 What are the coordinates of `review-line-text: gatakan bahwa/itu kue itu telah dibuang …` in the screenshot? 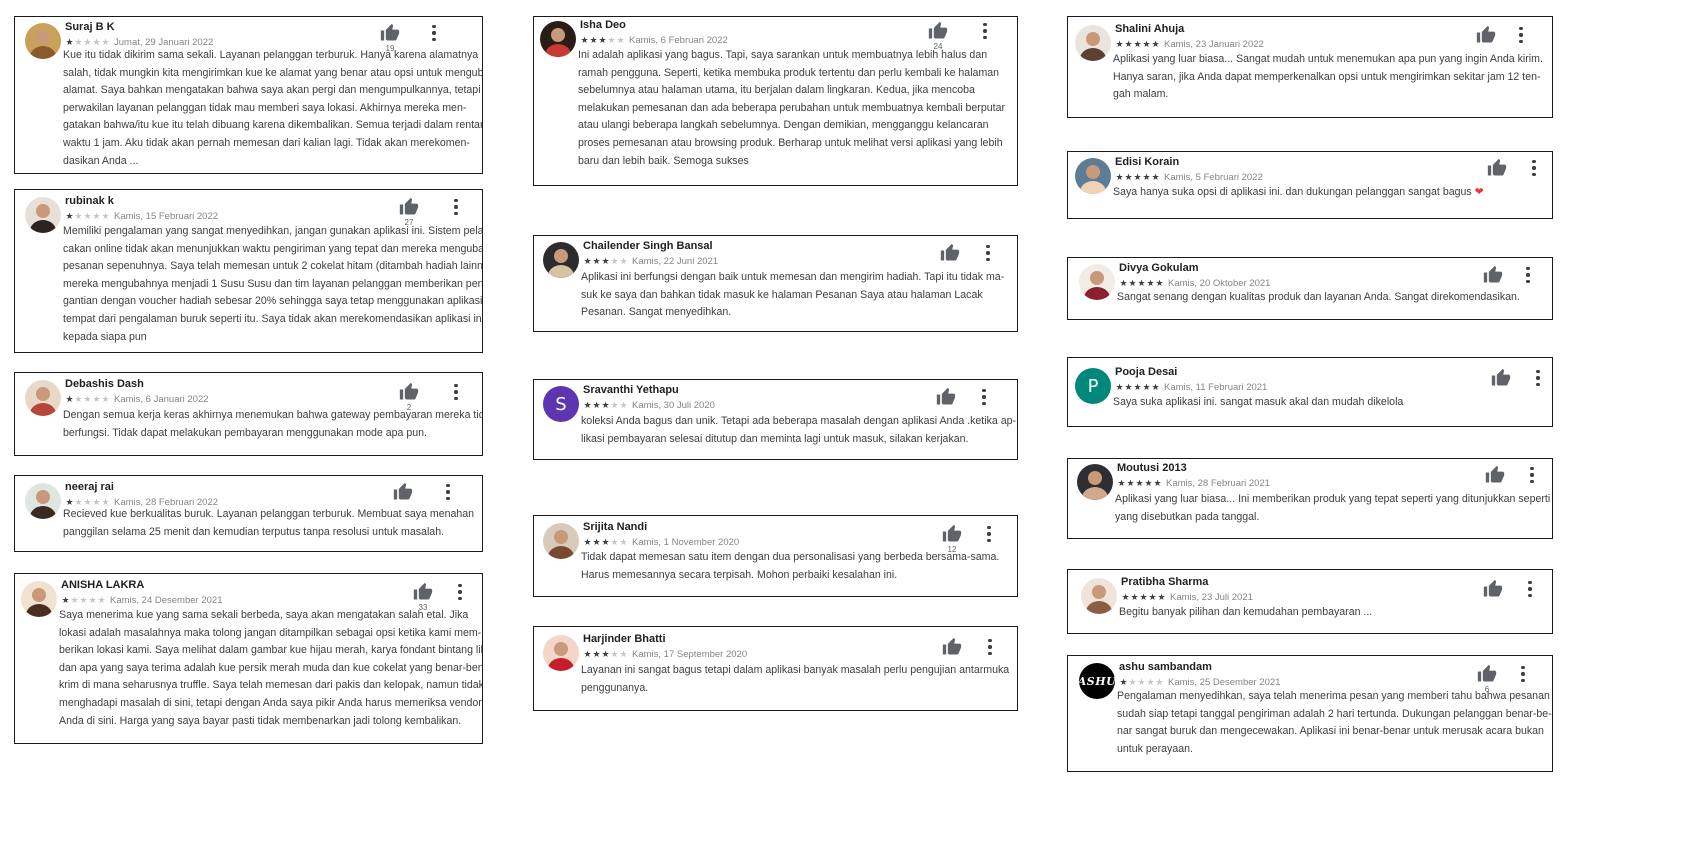 It's located at (273, 125).